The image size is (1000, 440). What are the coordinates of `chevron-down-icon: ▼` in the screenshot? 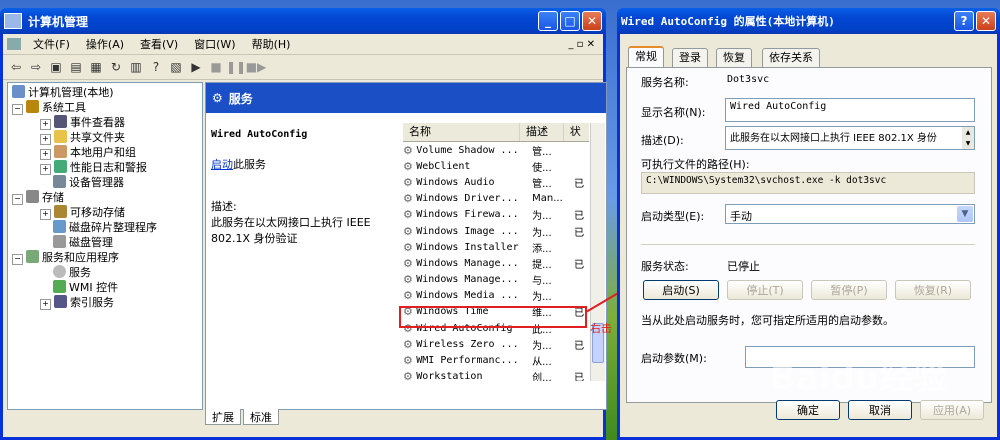 It's located at (965, 214).